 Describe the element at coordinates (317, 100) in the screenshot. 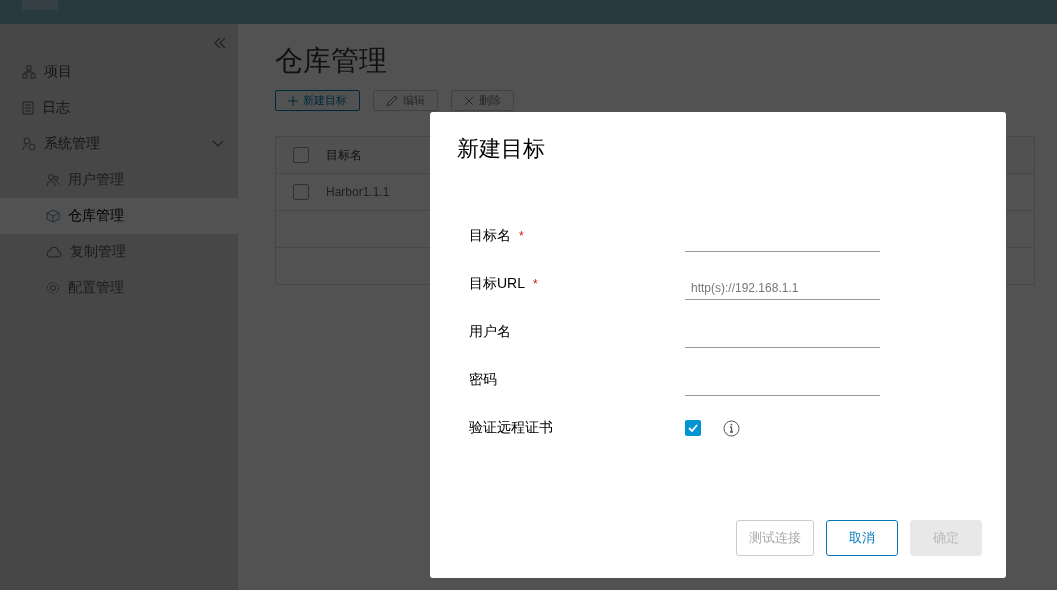

I see `add-button: 新建目标` at that location.